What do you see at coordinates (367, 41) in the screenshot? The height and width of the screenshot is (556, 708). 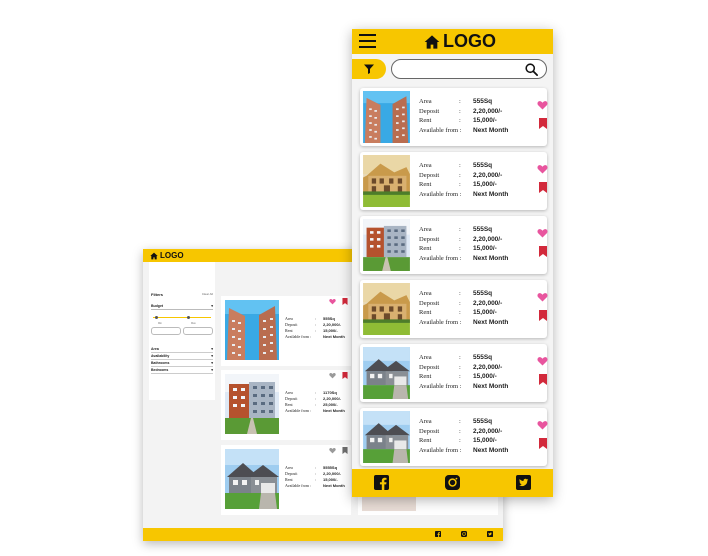 I see `hamburger-menu-icon` at bounding box center [367, 41].